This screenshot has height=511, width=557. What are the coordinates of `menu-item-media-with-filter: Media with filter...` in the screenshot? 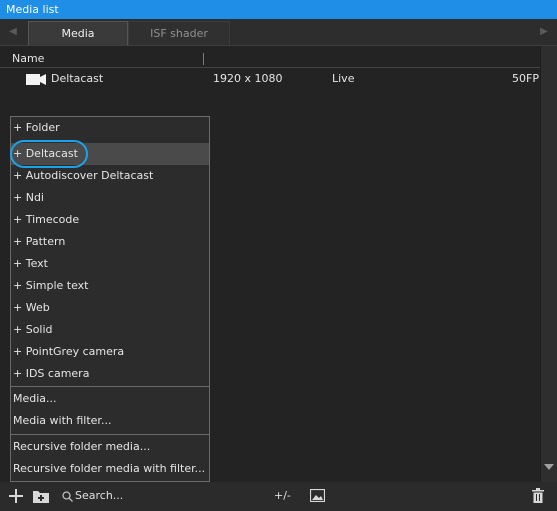 It's located at (110, 421).